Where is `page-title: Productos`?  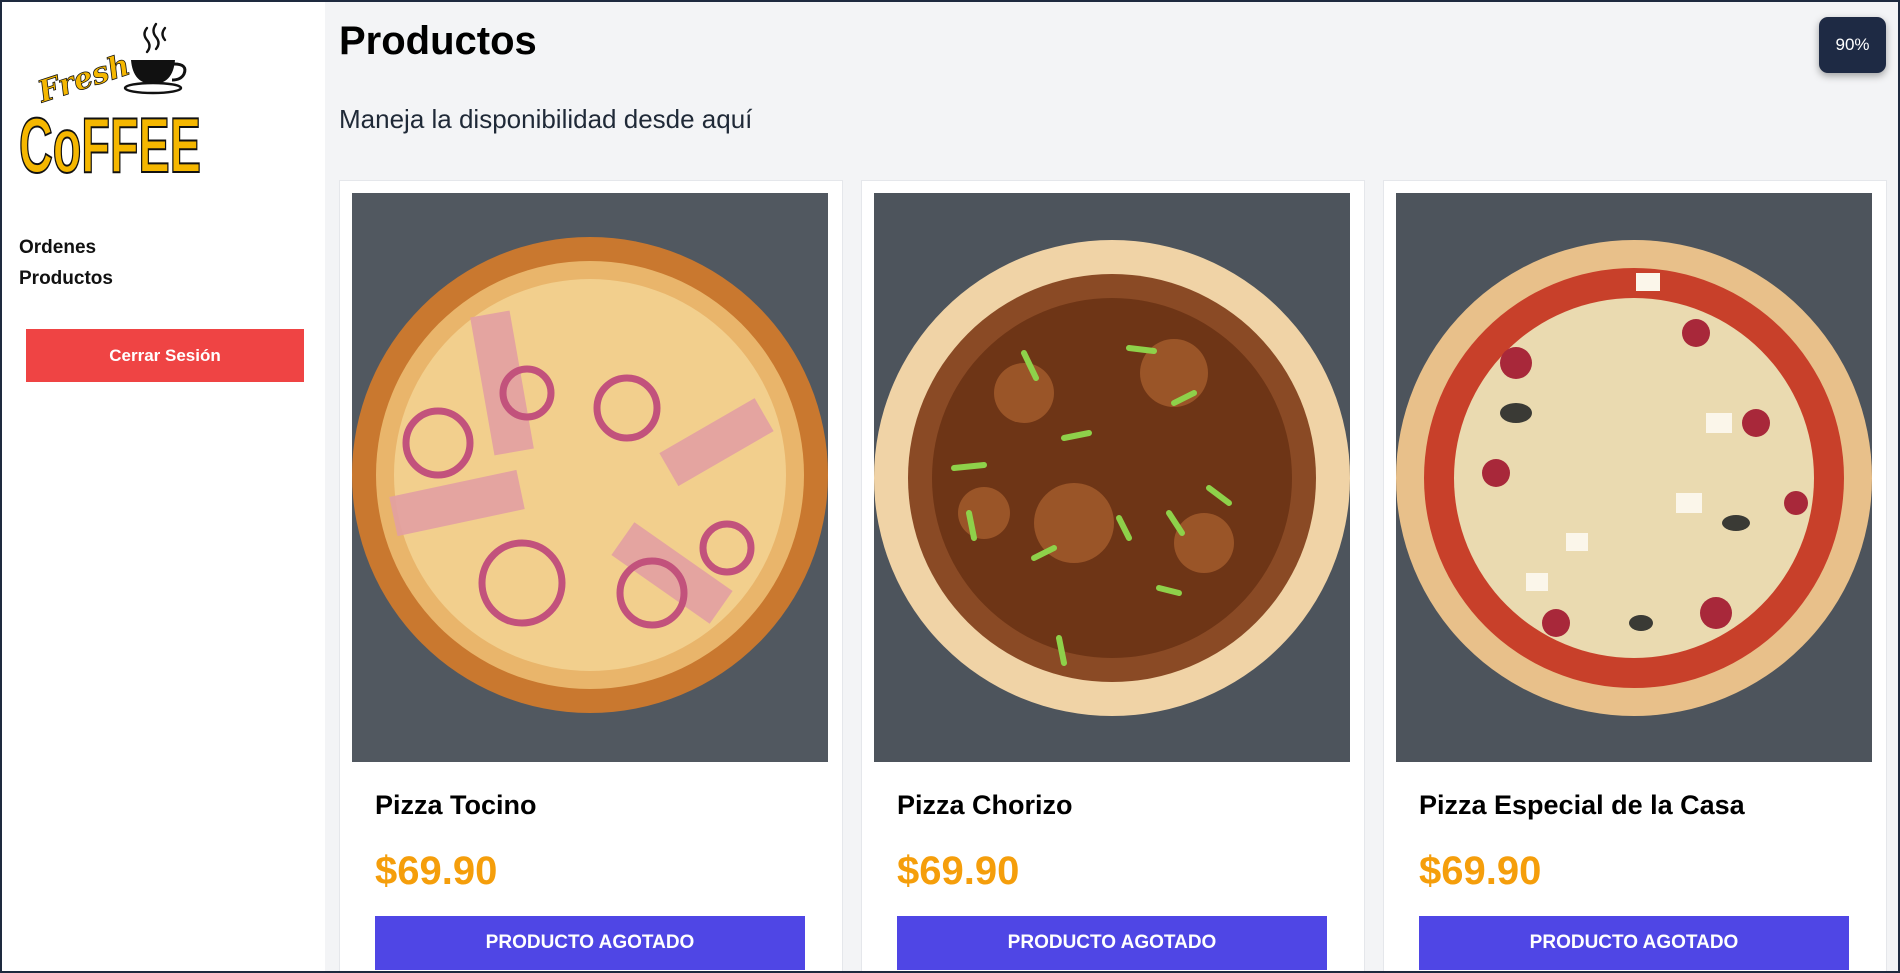 page-title: Productos is located at coordinates (438, 41).